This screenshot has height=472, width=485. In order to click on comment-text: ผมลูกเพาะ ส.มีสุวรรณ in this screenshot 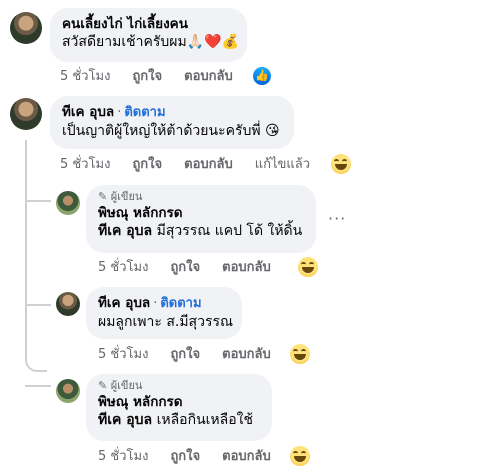, I will do `click(165, 322)`.